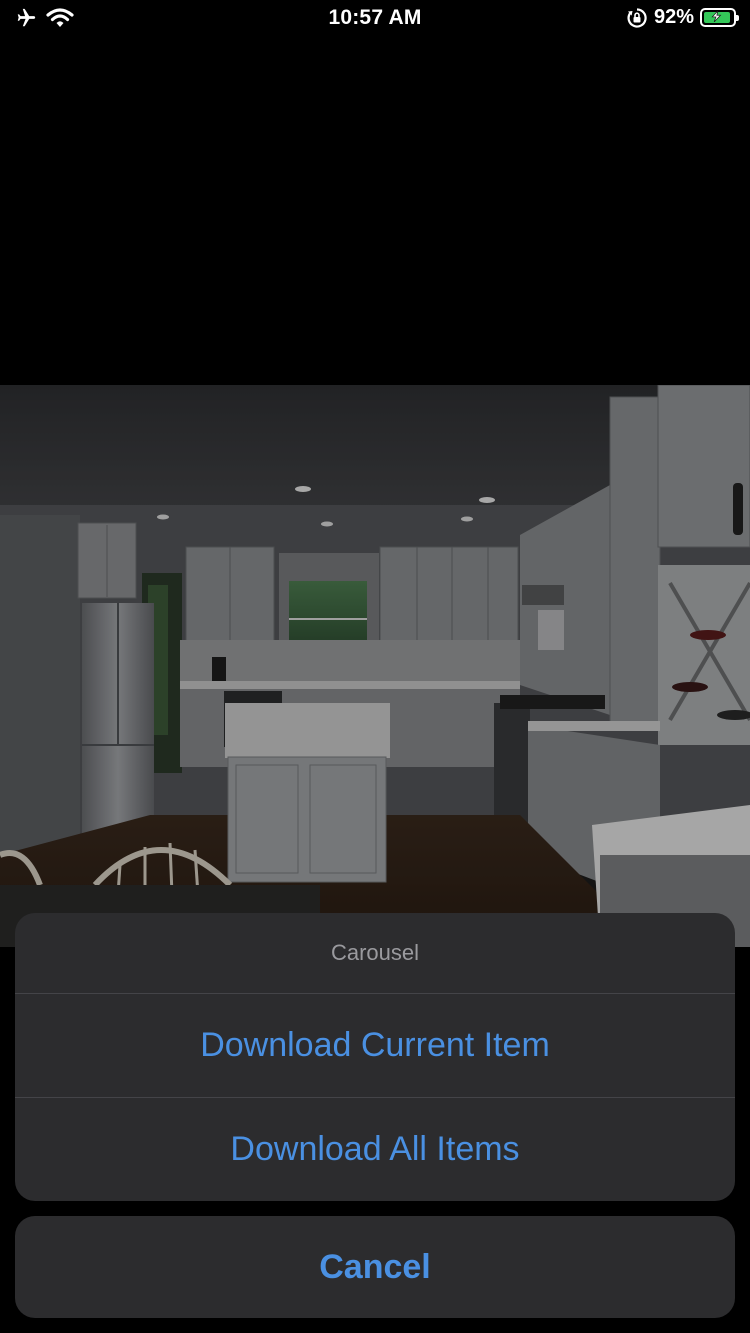  What do you see at coordinates (637, 17) in the screenshot?
I see `orientation-lock-icon` at bounding box center [637, 17].